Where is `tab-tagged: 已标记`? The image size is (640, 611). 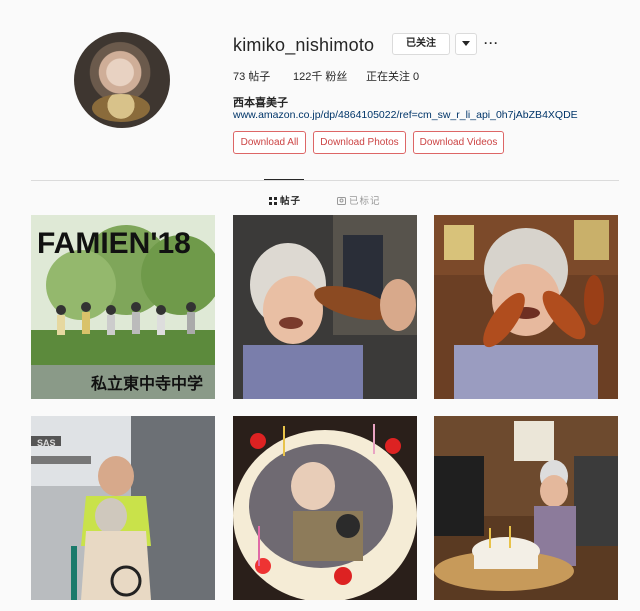 tab-tagged: 已标记 is located at coordinates (359, 200).